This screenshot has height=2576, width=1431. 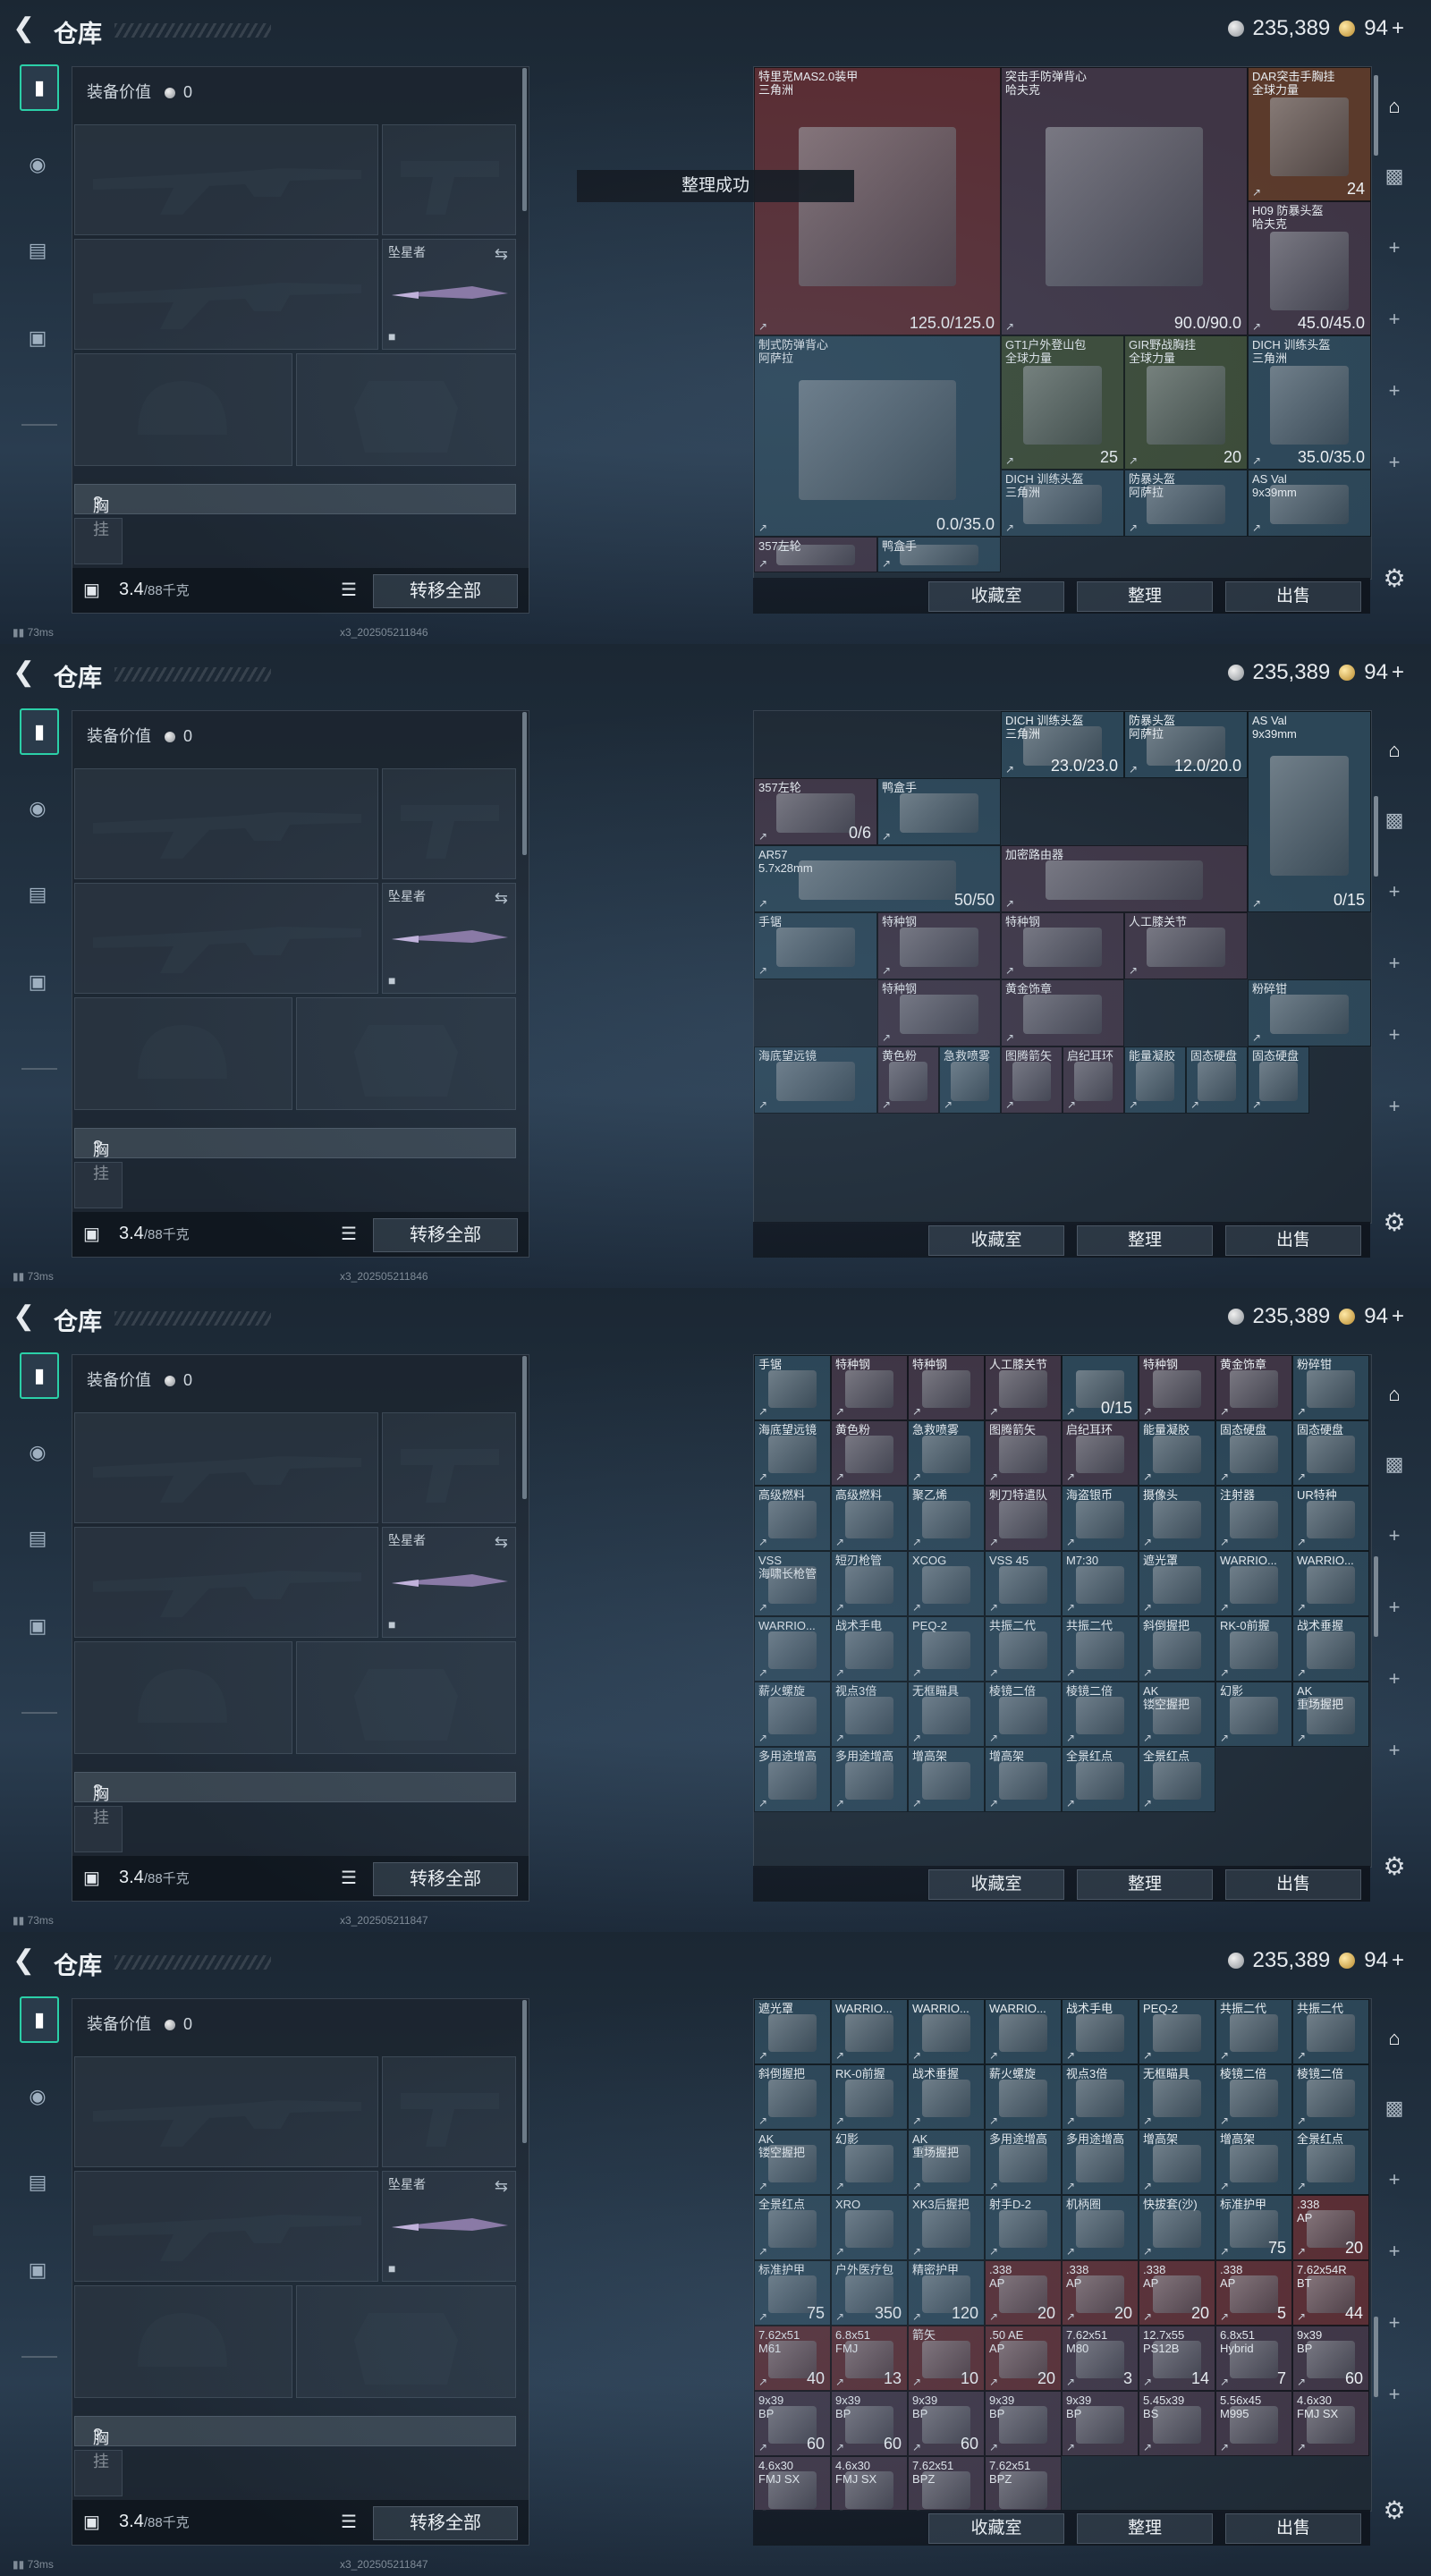 I want to click on storage-item-cell: 9x39 BP ↗ 60, so click(x=870, y=2423).